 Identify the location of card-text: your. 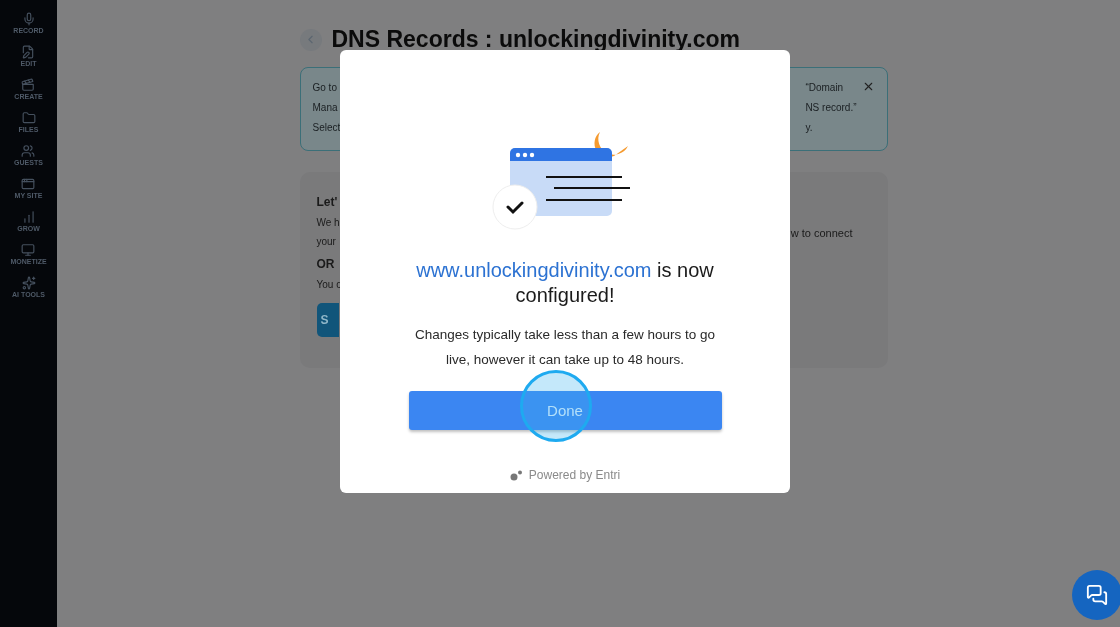
(326, 242).